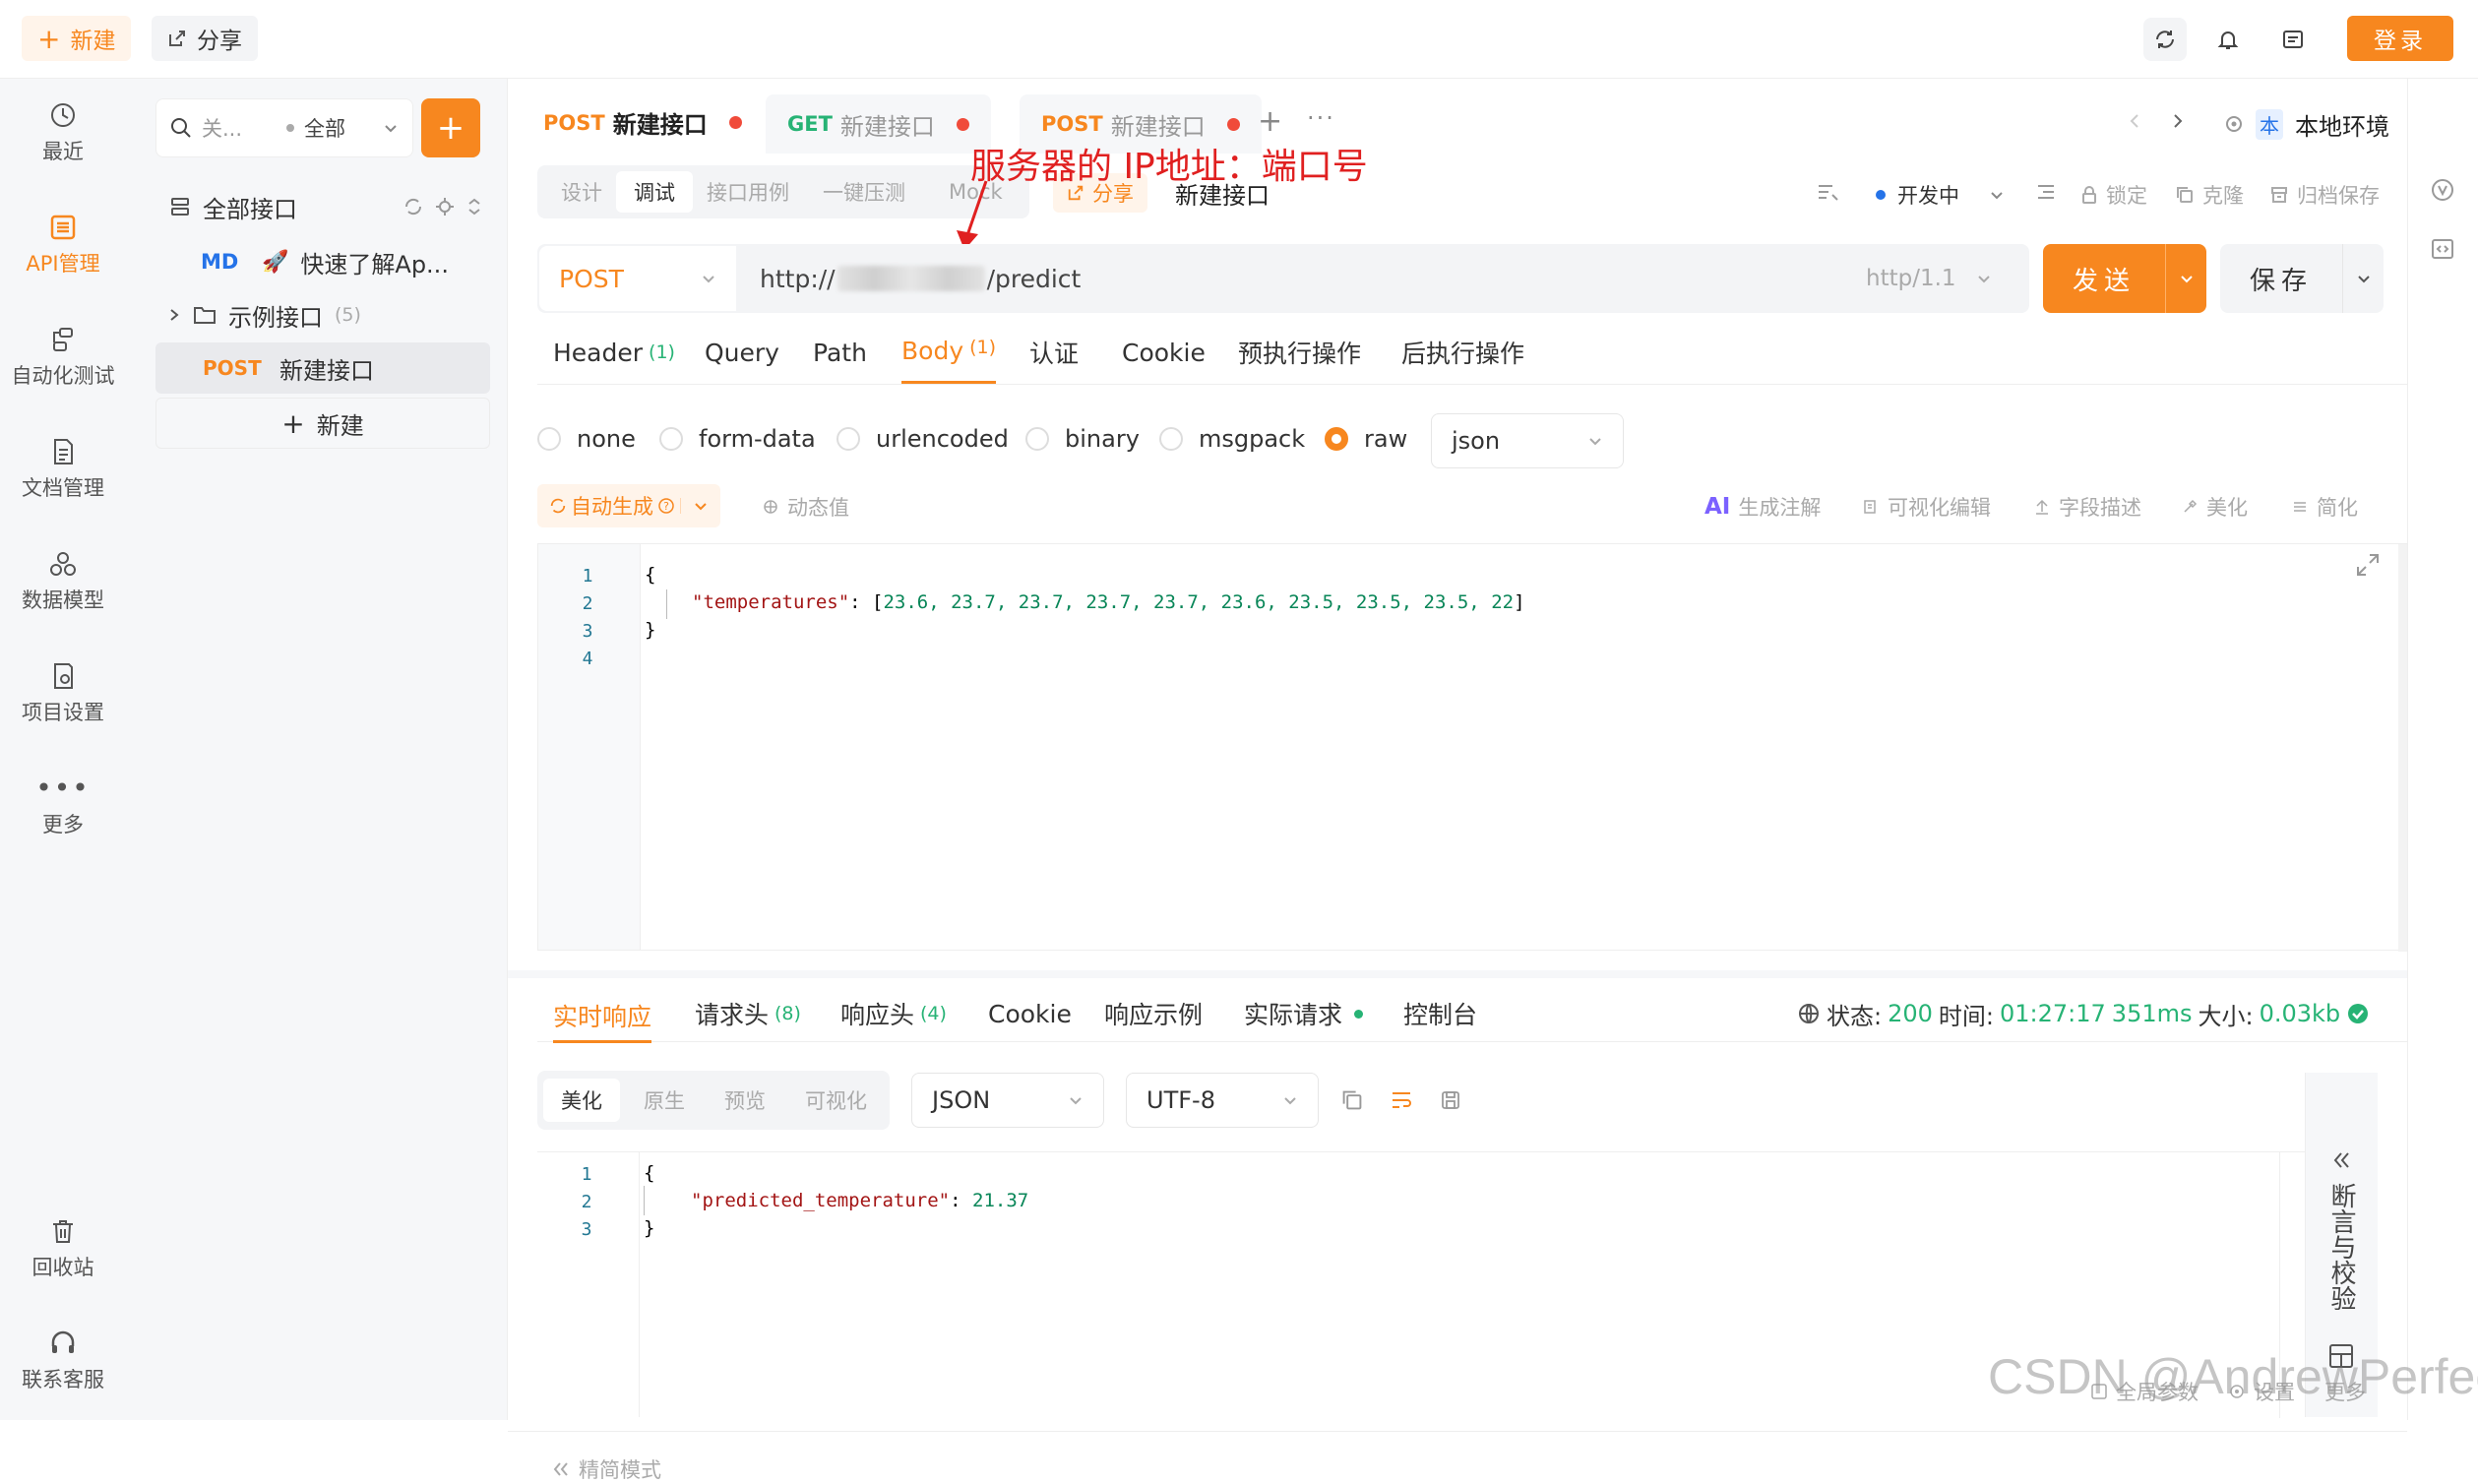 The image size is (2478, 1484). I want to click on clone-button: 克隆, so click(2209, 195).